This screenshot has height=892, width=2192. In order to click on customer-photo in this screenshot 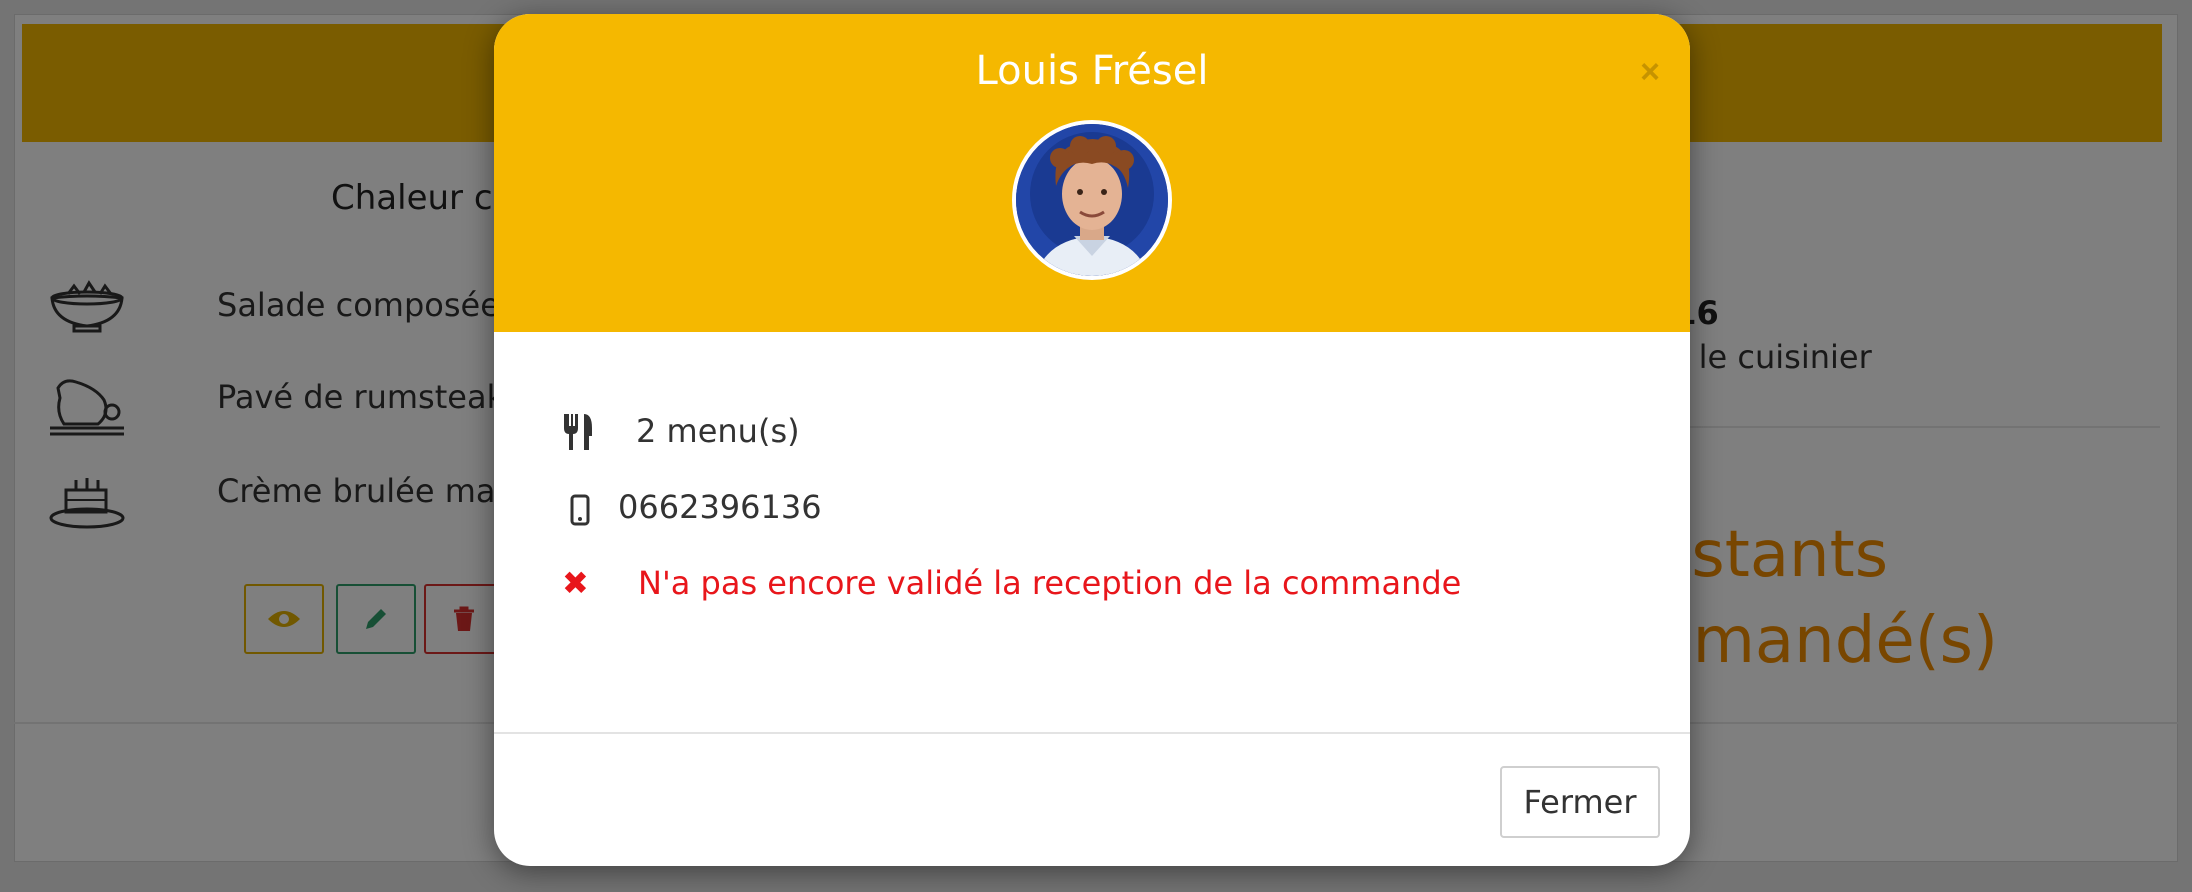, I will do `click(1092, 200)`.